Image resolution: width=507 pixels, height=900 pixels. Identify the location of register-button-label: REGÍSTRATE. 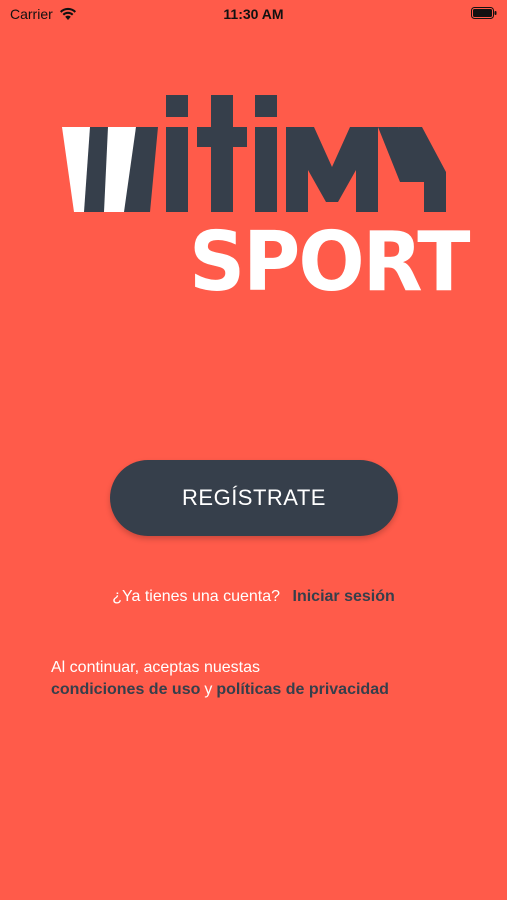
(254, 497).